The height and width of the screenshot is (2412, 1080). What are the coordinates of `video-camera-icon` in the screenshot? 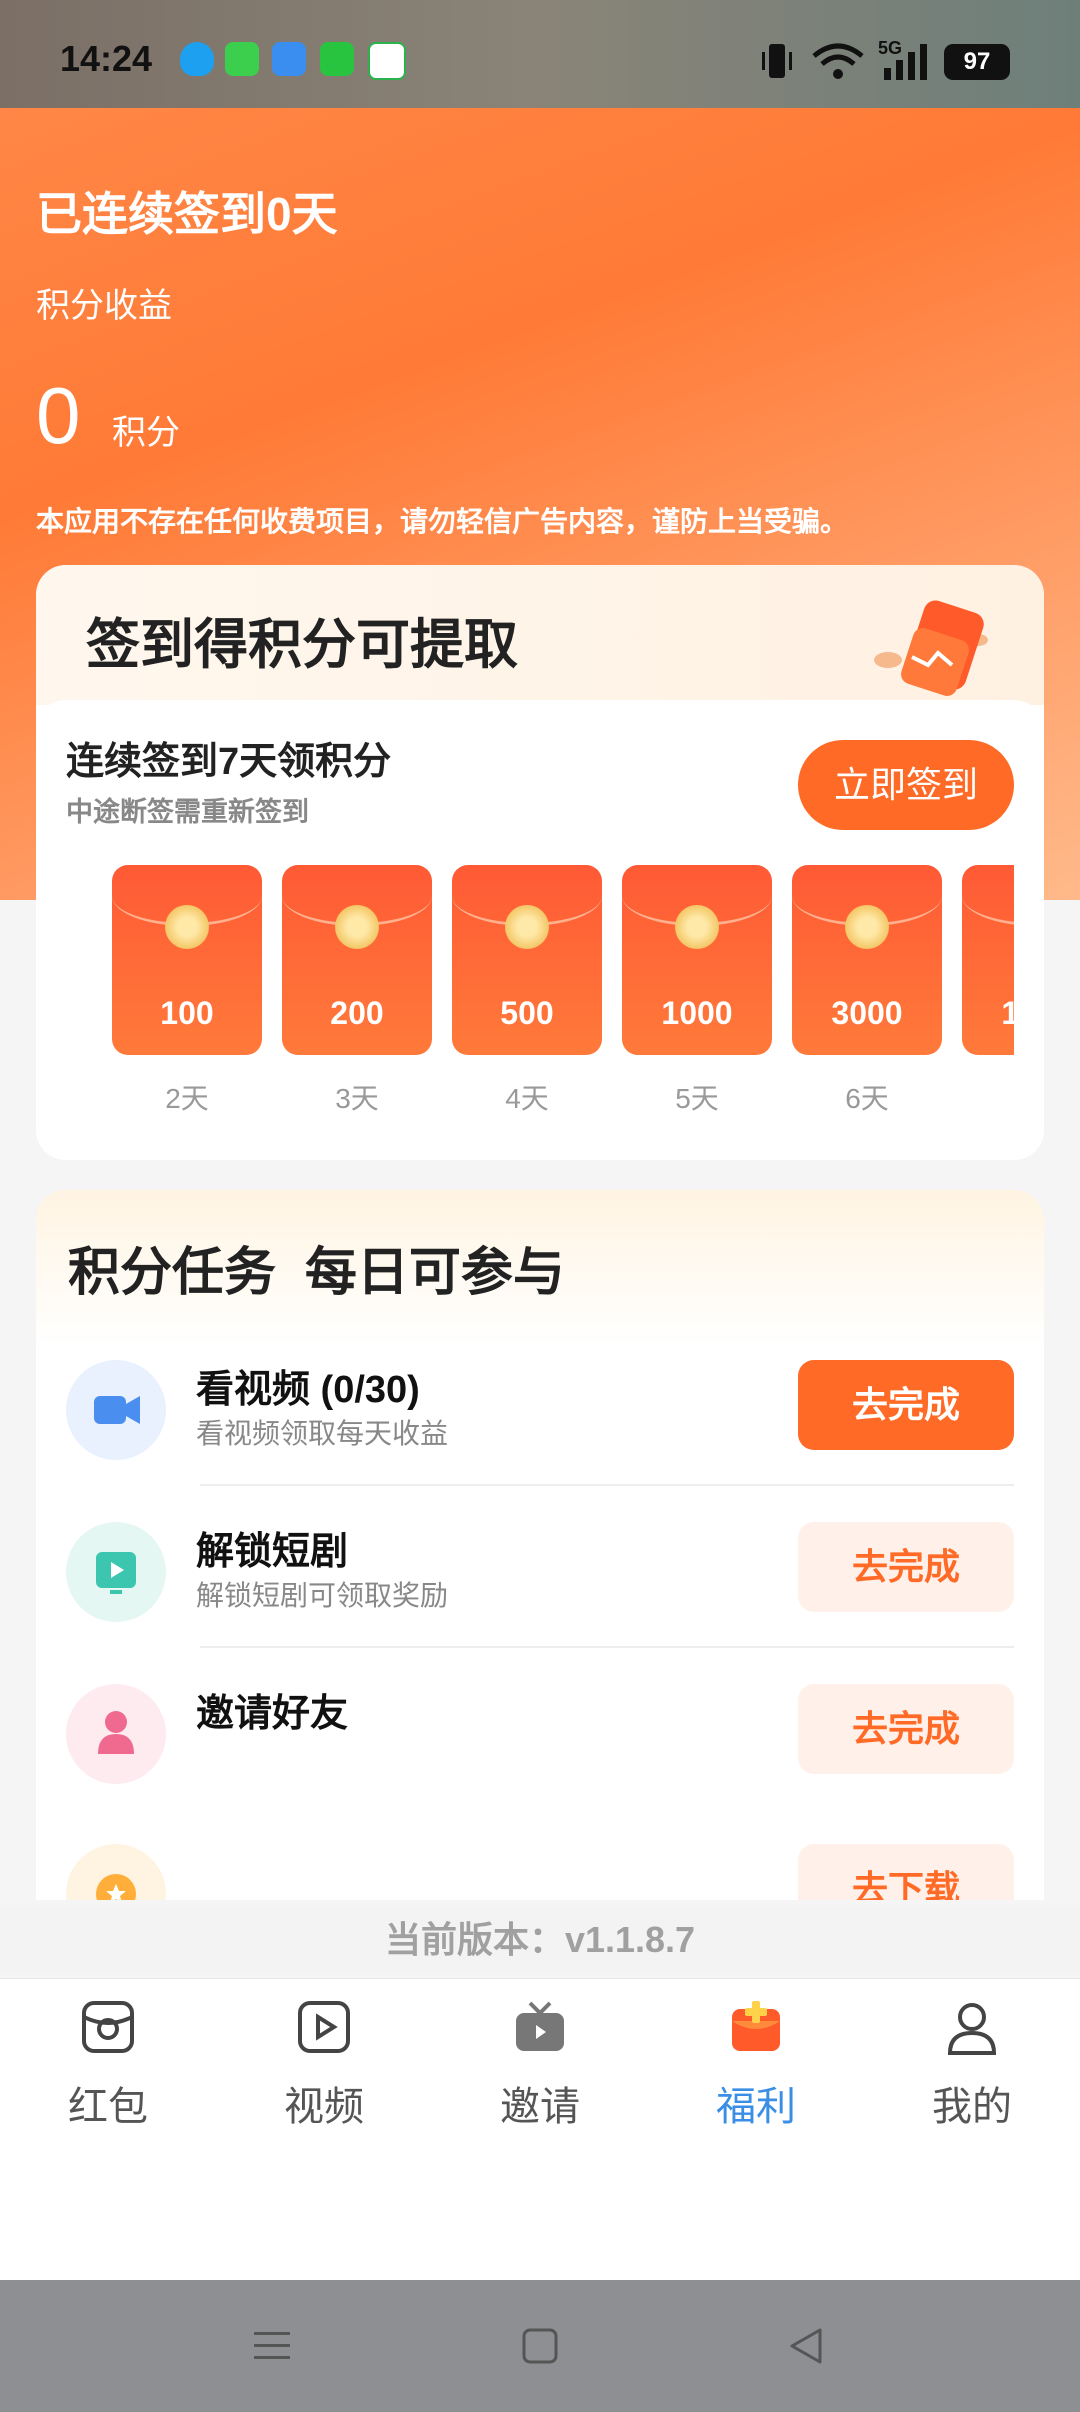 It's located at (116, 1410).